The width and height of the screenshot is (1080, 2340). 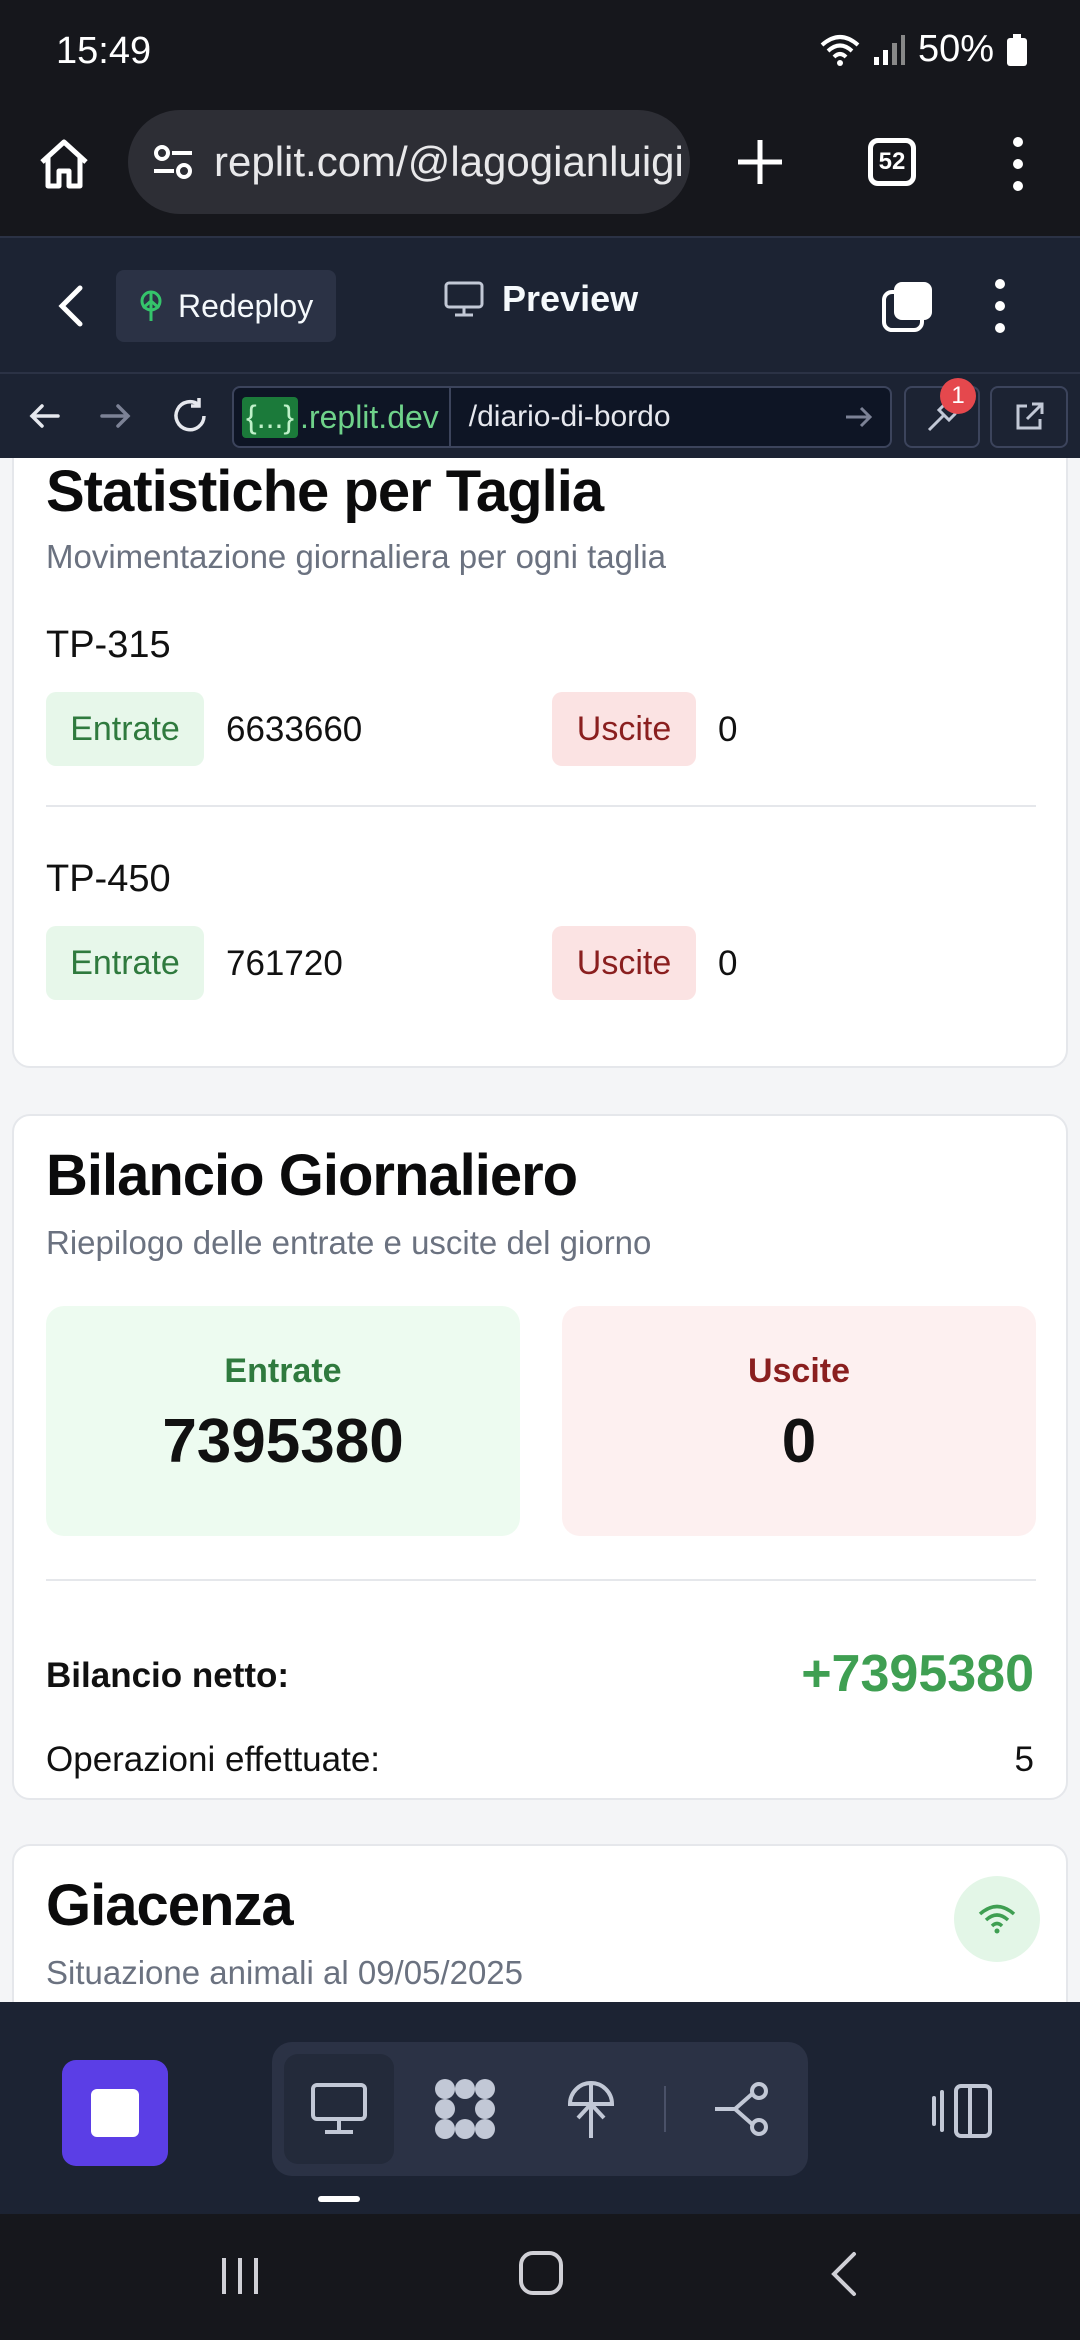 I want to click on size-name-2: TP-450, so click(x=108, y=879).